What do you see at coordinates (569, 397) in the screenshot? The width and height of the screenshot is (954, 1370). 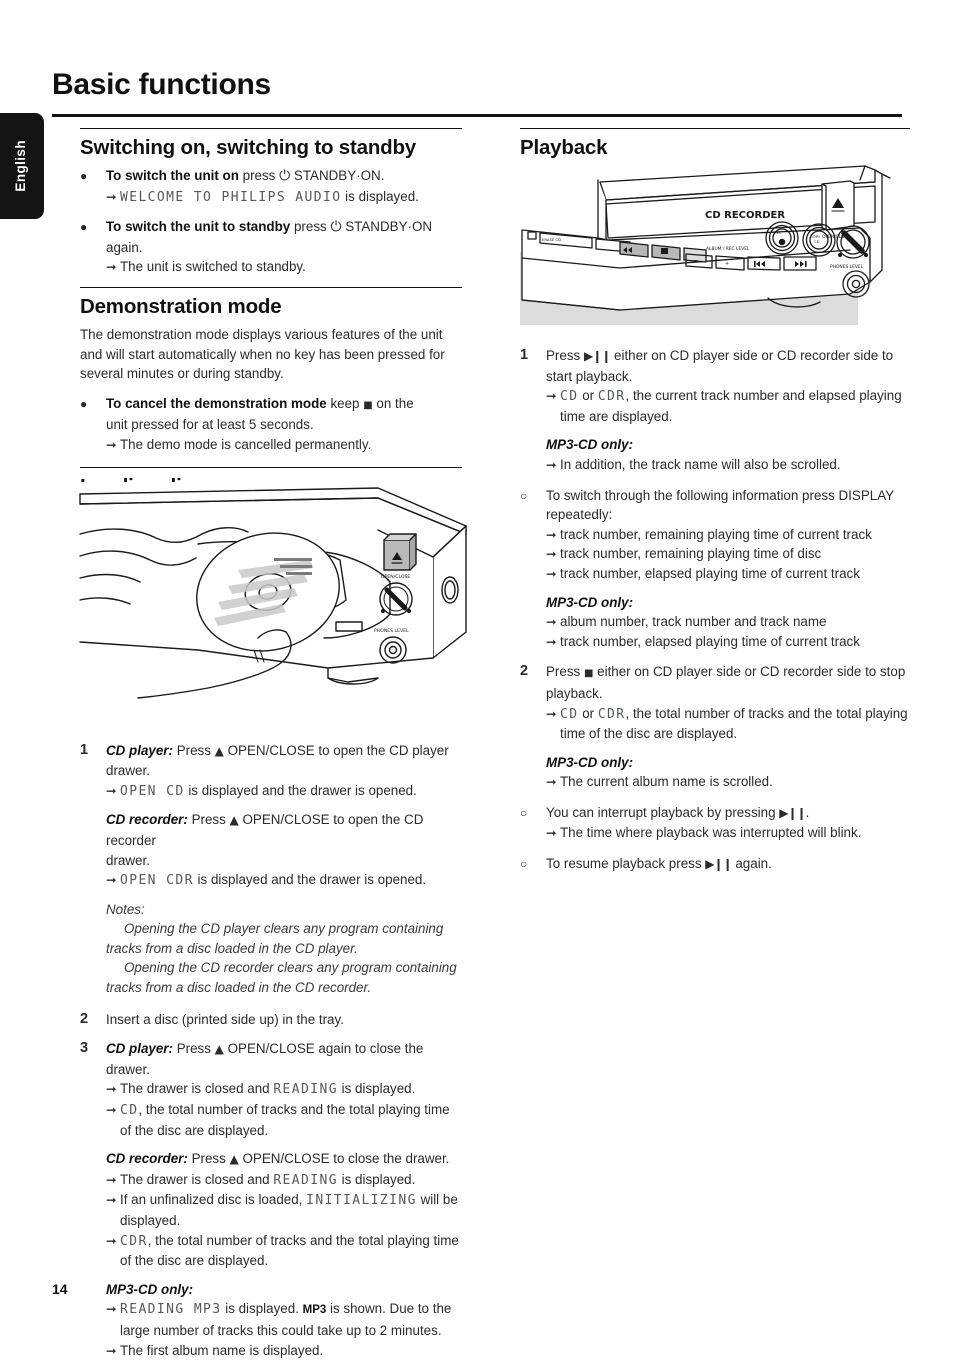 I see `lcd-display-text: CD` at bounding box center [569, 397].